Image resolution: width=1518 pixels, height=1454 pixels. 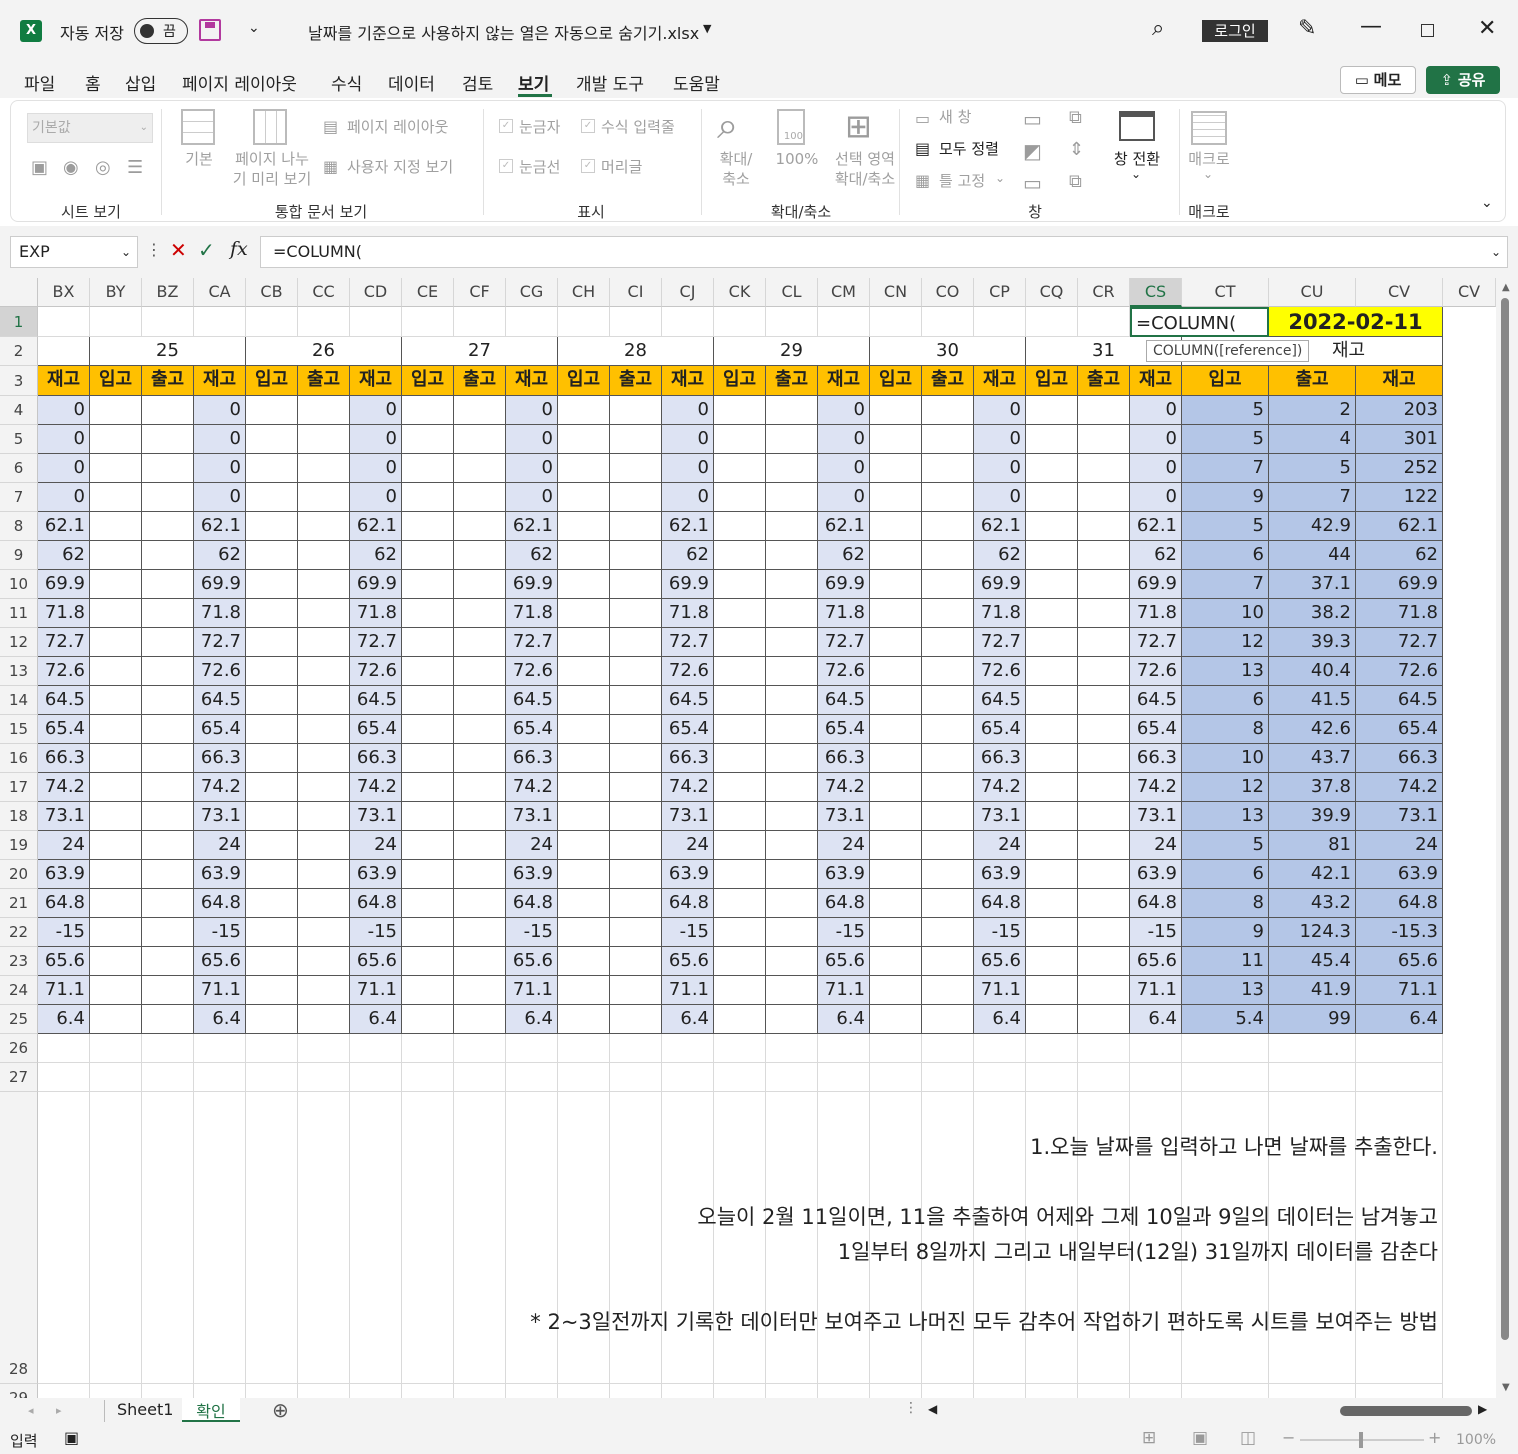 What do you see at coordinates (727, 125) in the screenshot?
I see `magnifier-icon: ⌕` at bounding box center [727, 125].